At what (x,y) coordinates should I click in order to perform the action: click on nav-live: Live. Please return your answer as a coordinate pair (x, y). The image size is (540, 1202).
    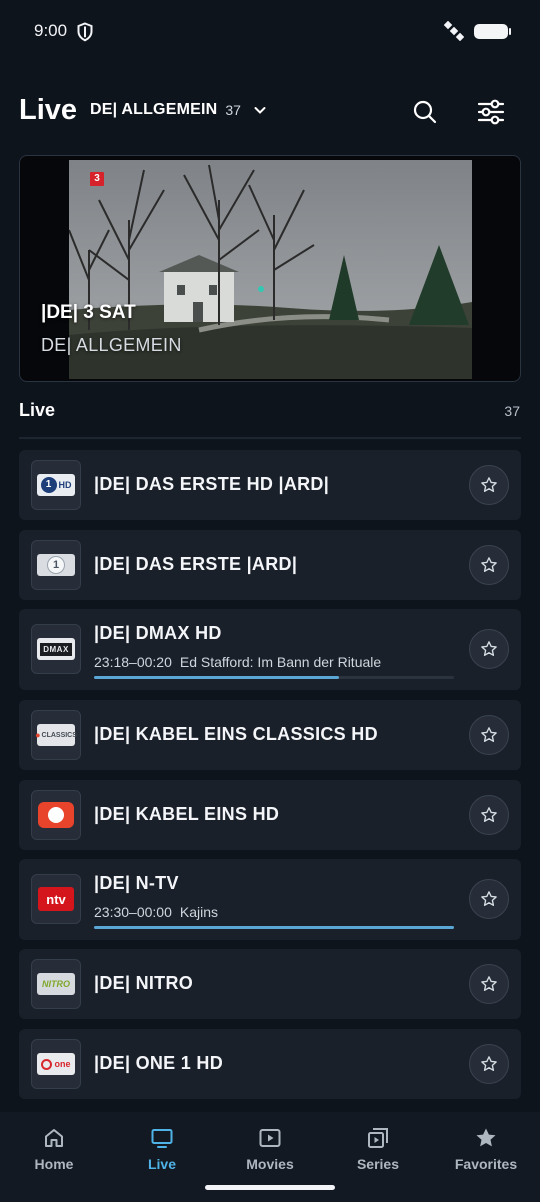
    Looking at the image, I should click on (162, 1149).